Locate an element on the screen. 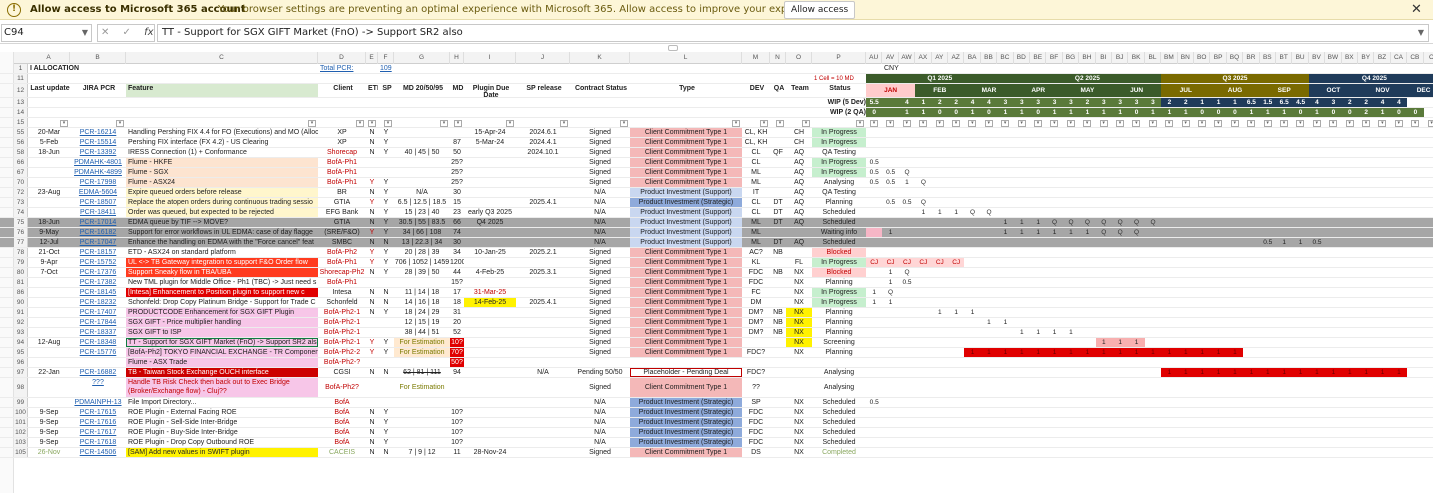 Image resolution: width=1433 pixels, height=493 pixels. cell-k: Contract Status is located at coordinates (600, 90).